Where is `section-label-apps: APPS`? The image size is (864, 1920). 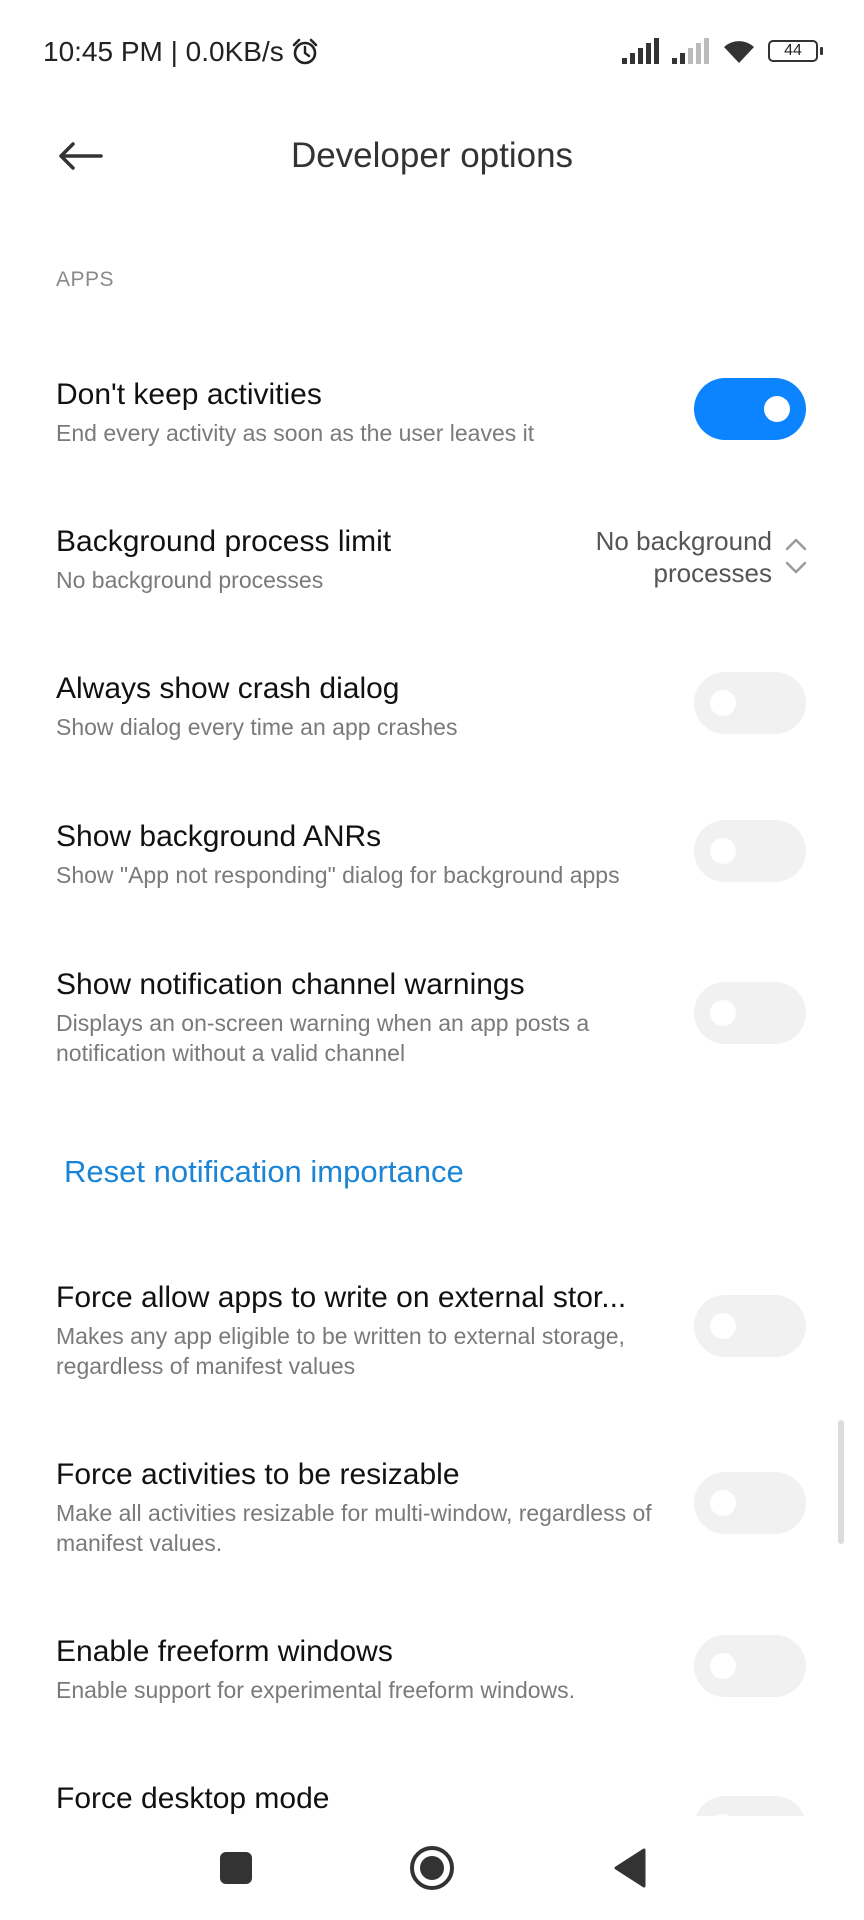
section-label-apps: APPS is located at coordinates (85, 279).